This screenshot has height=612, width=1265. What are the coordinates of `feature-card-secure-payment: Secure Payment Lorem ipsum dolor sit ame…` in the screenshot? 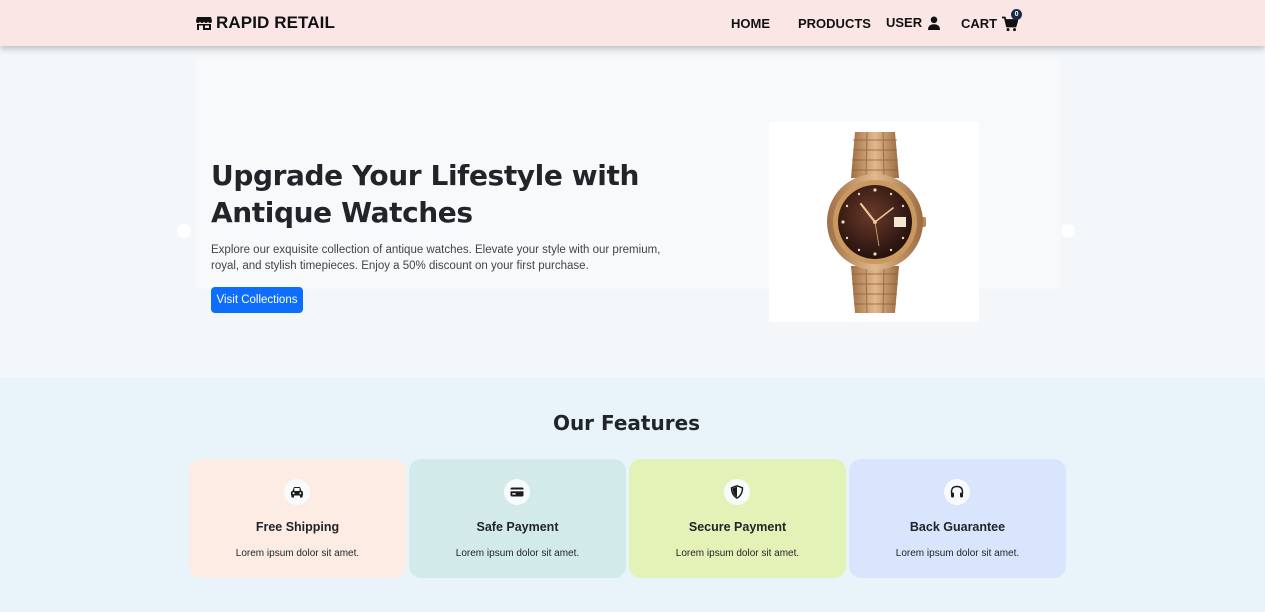 It's located at (737, 518).